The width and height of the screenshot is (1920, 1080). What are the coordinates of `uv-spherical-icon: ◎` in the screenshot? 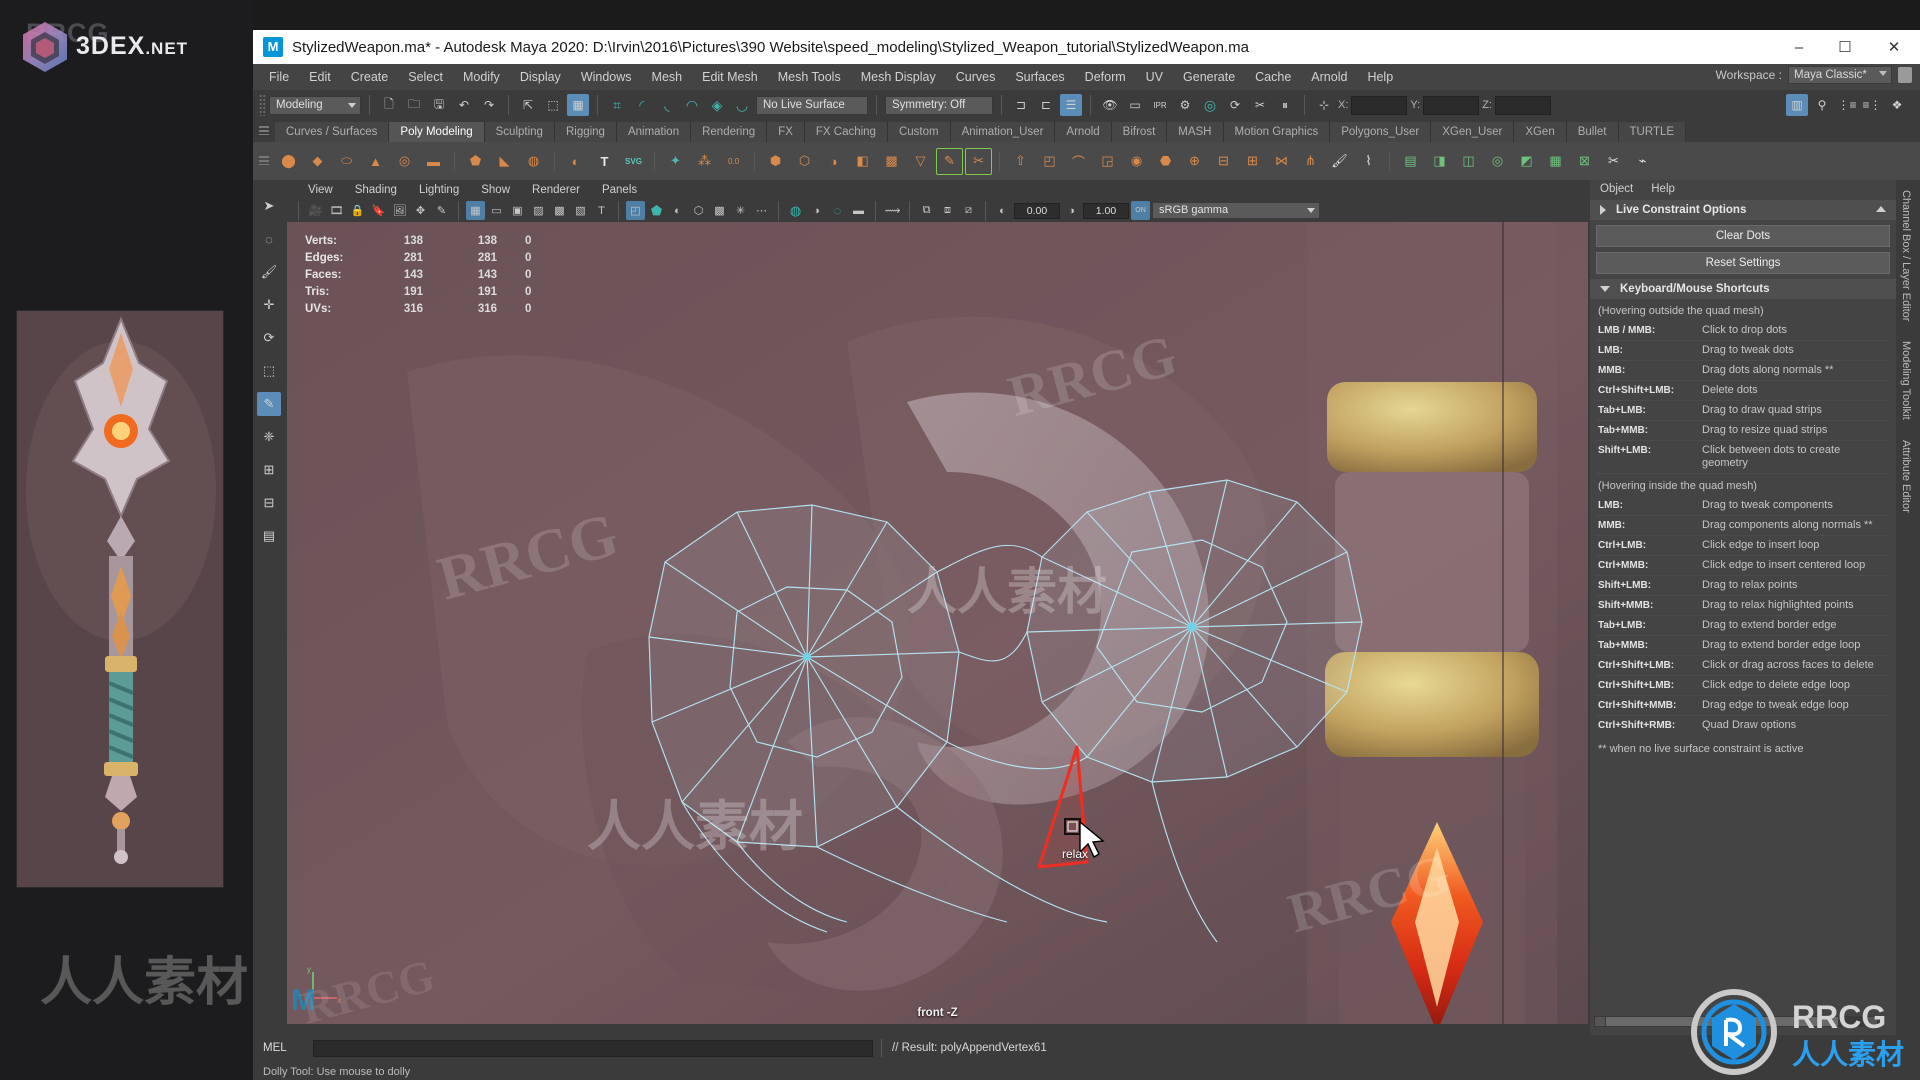 It's located at (1497, 161).